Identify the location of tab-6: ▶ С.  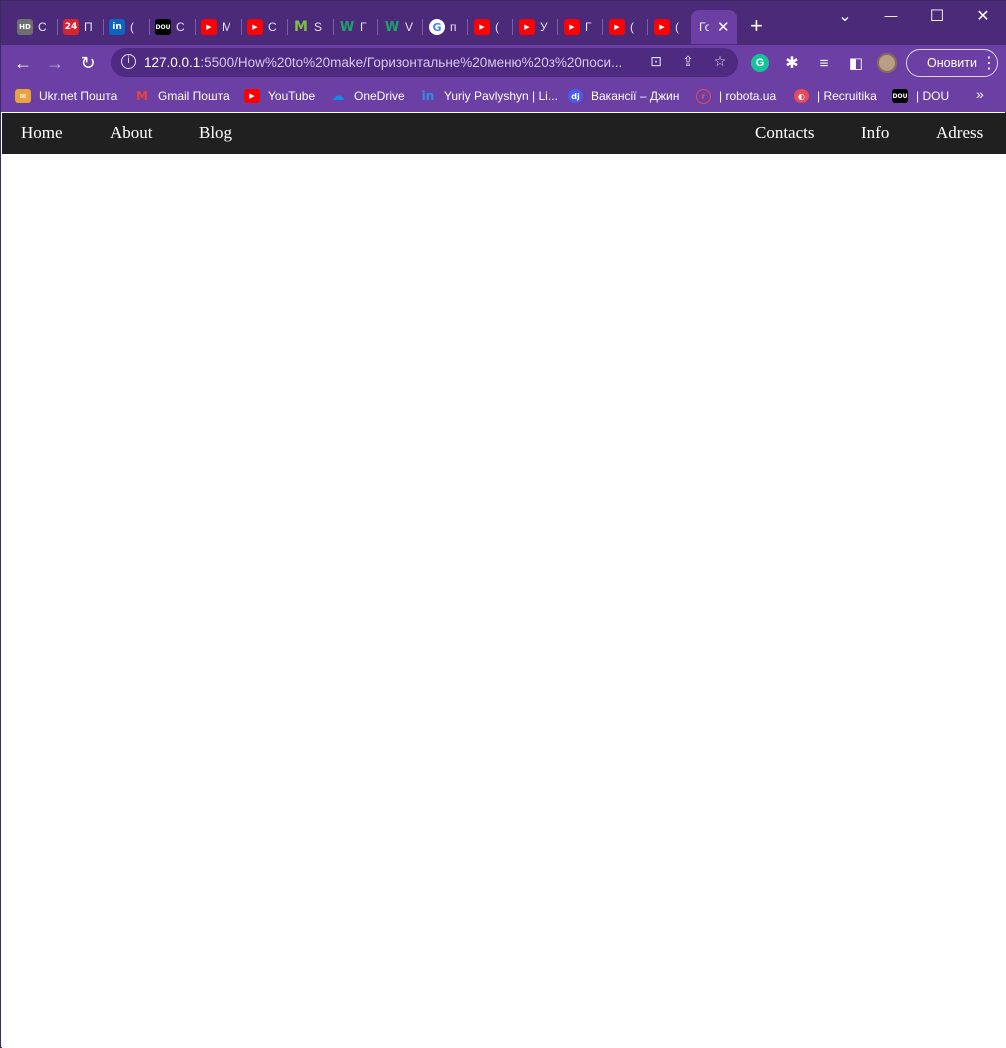
(261, 27).